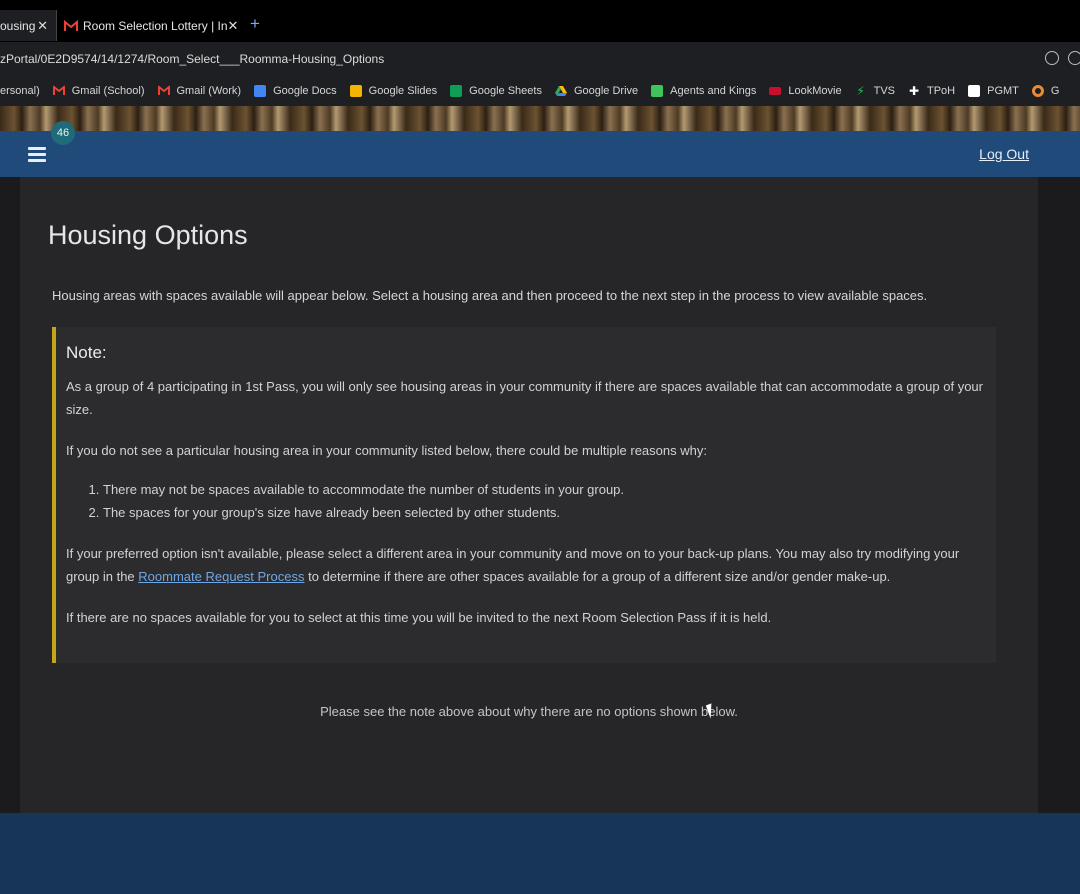  What do you see at coordinates (540, 21) in the screenshot?
I see `browser-tab-strip: ousing ✕ Room Selection Lottery | In ✕ +` at bounding box center [540, 21].